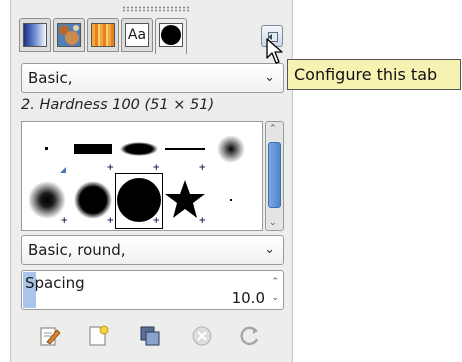  Describe the element at coordinates (374, 74) in the screenshot. I see `configure-tab-tooltip: Configure this tab` at that location.